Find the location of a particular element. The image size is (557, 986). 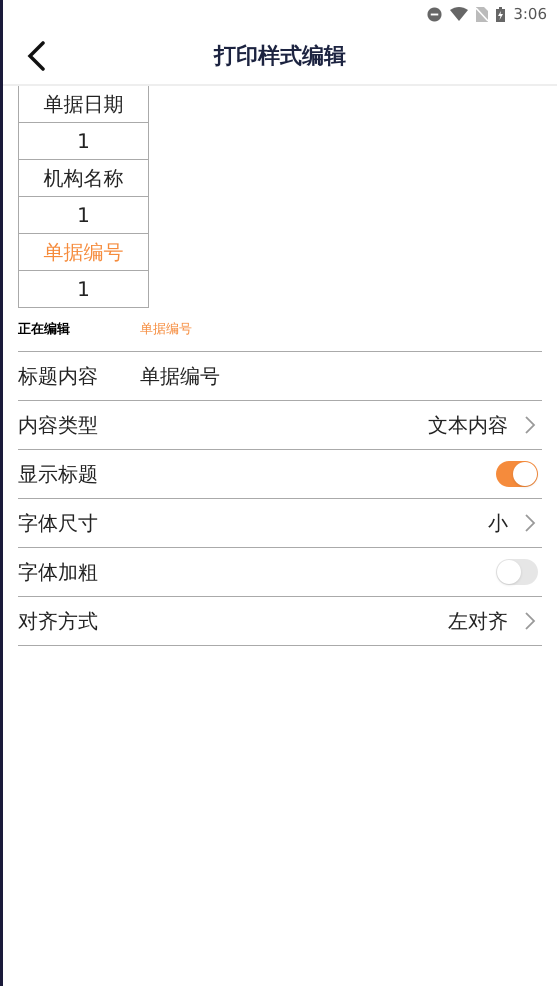

editing-label: 正在编辑 is located at coordinates (44, 329).